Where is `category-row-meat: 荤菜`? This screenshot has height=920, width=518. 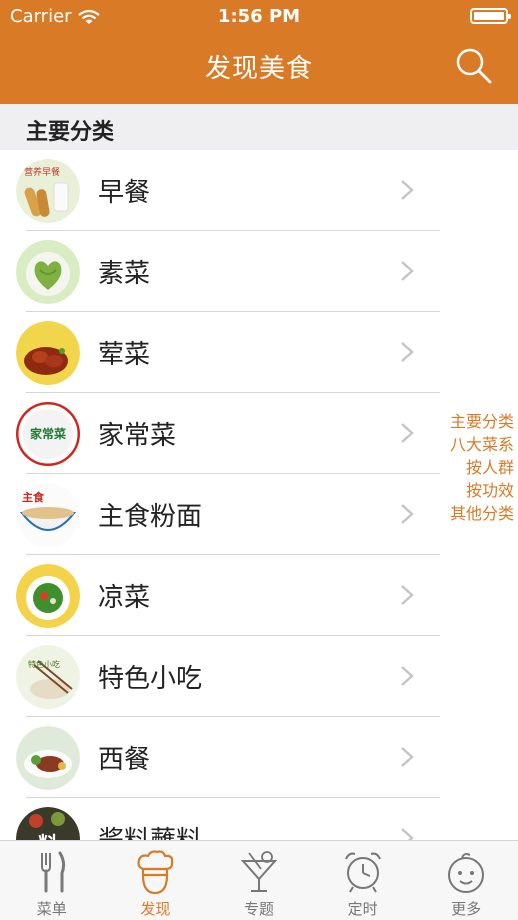 category-row-meat: 荤菜 is located at coordinates (220, 352).